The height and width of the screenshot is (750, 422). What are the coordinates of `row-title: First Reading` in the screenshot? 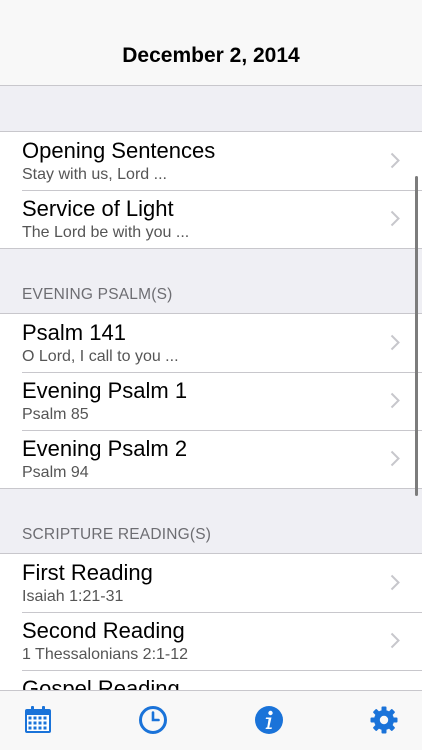 It's located at (87, 572).